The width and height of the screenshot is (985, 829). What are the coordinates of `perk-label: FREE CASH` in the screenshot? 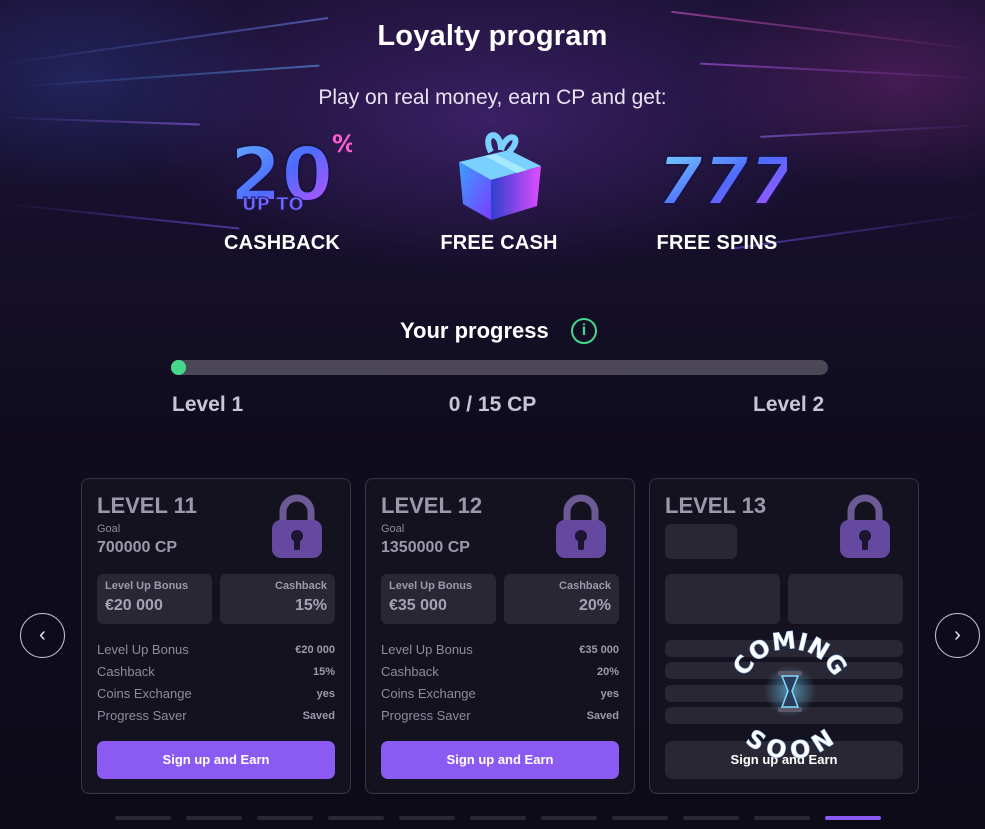 It's located at (499, 243).